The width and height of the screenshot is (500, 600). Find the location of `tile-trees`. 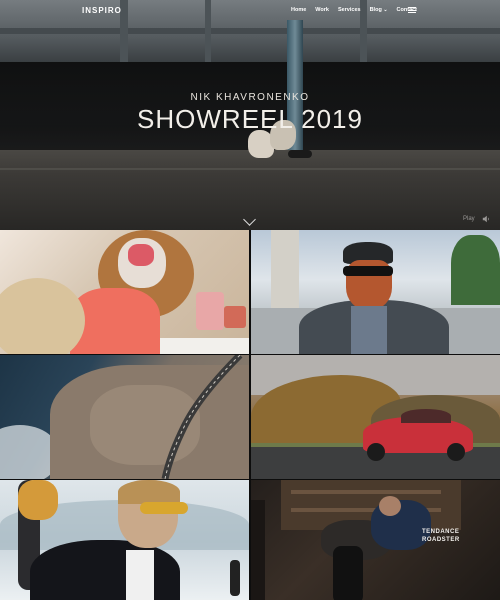

tile-trees is located at coordinates (475, 270).